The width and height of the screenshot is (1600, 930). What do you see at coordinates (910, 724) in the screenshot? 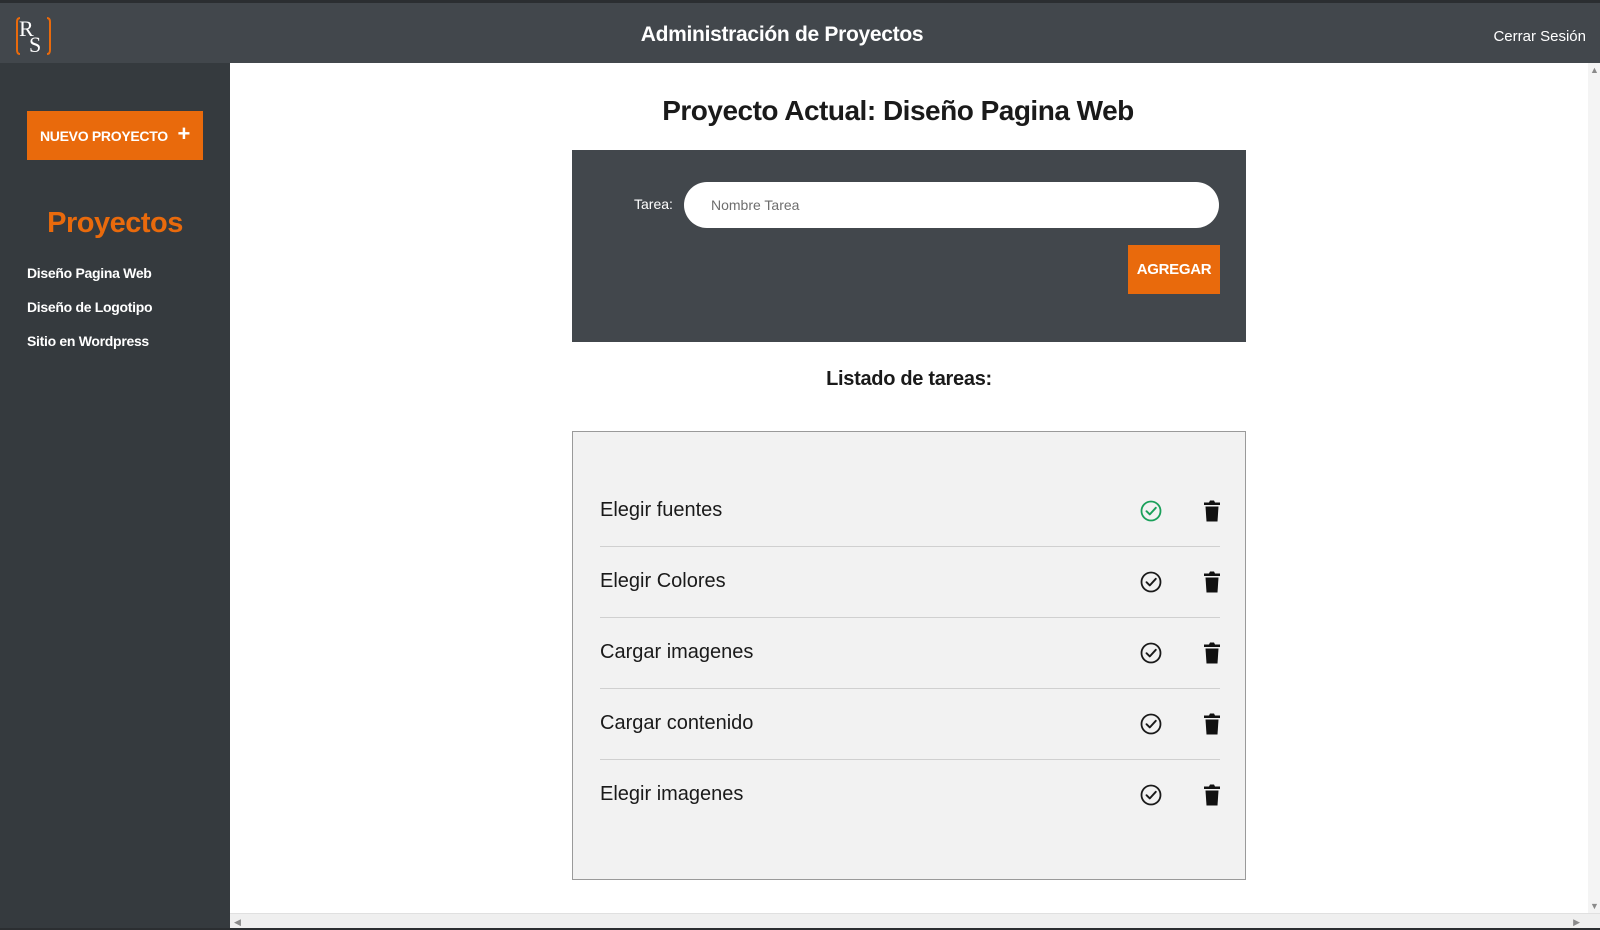
I see `task-row: Cargar contenido` at bounding box center [910, 724].